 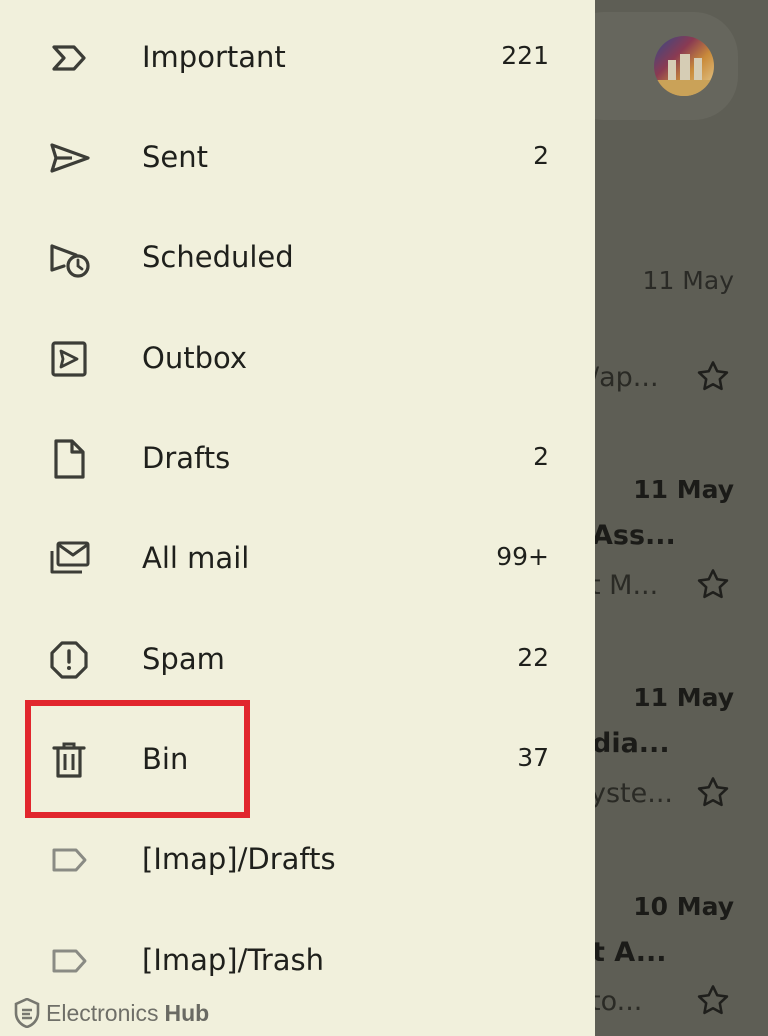 What do you see at coordinates (70, 158) in the screenshot?
I see `send-icon` at bounding box center [70, 158].